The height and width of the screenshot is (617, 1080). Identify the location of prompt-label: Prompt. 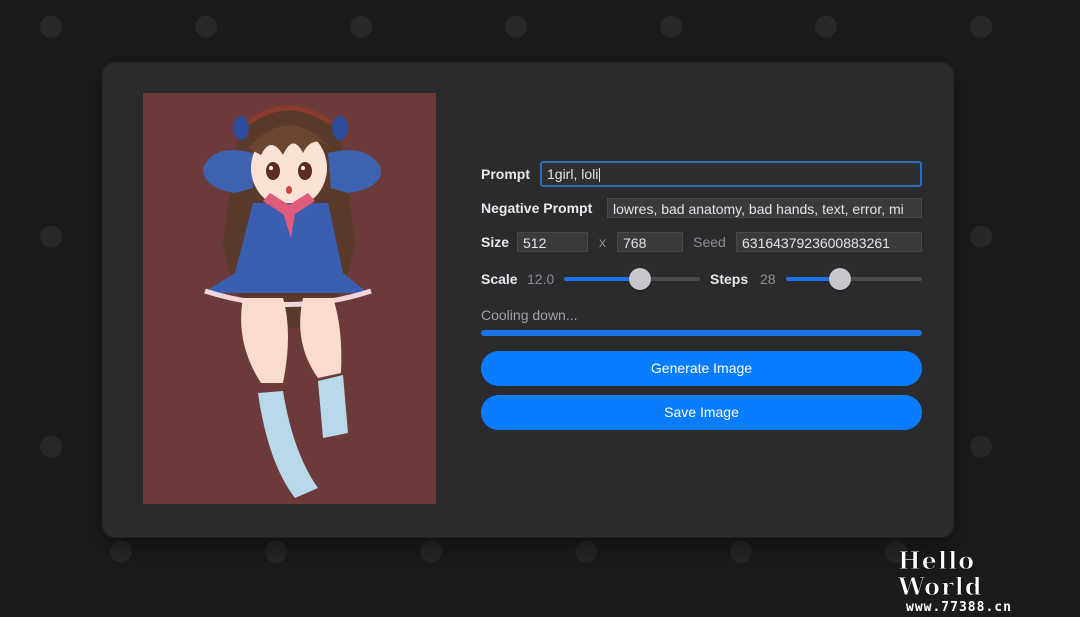
(505, 174).